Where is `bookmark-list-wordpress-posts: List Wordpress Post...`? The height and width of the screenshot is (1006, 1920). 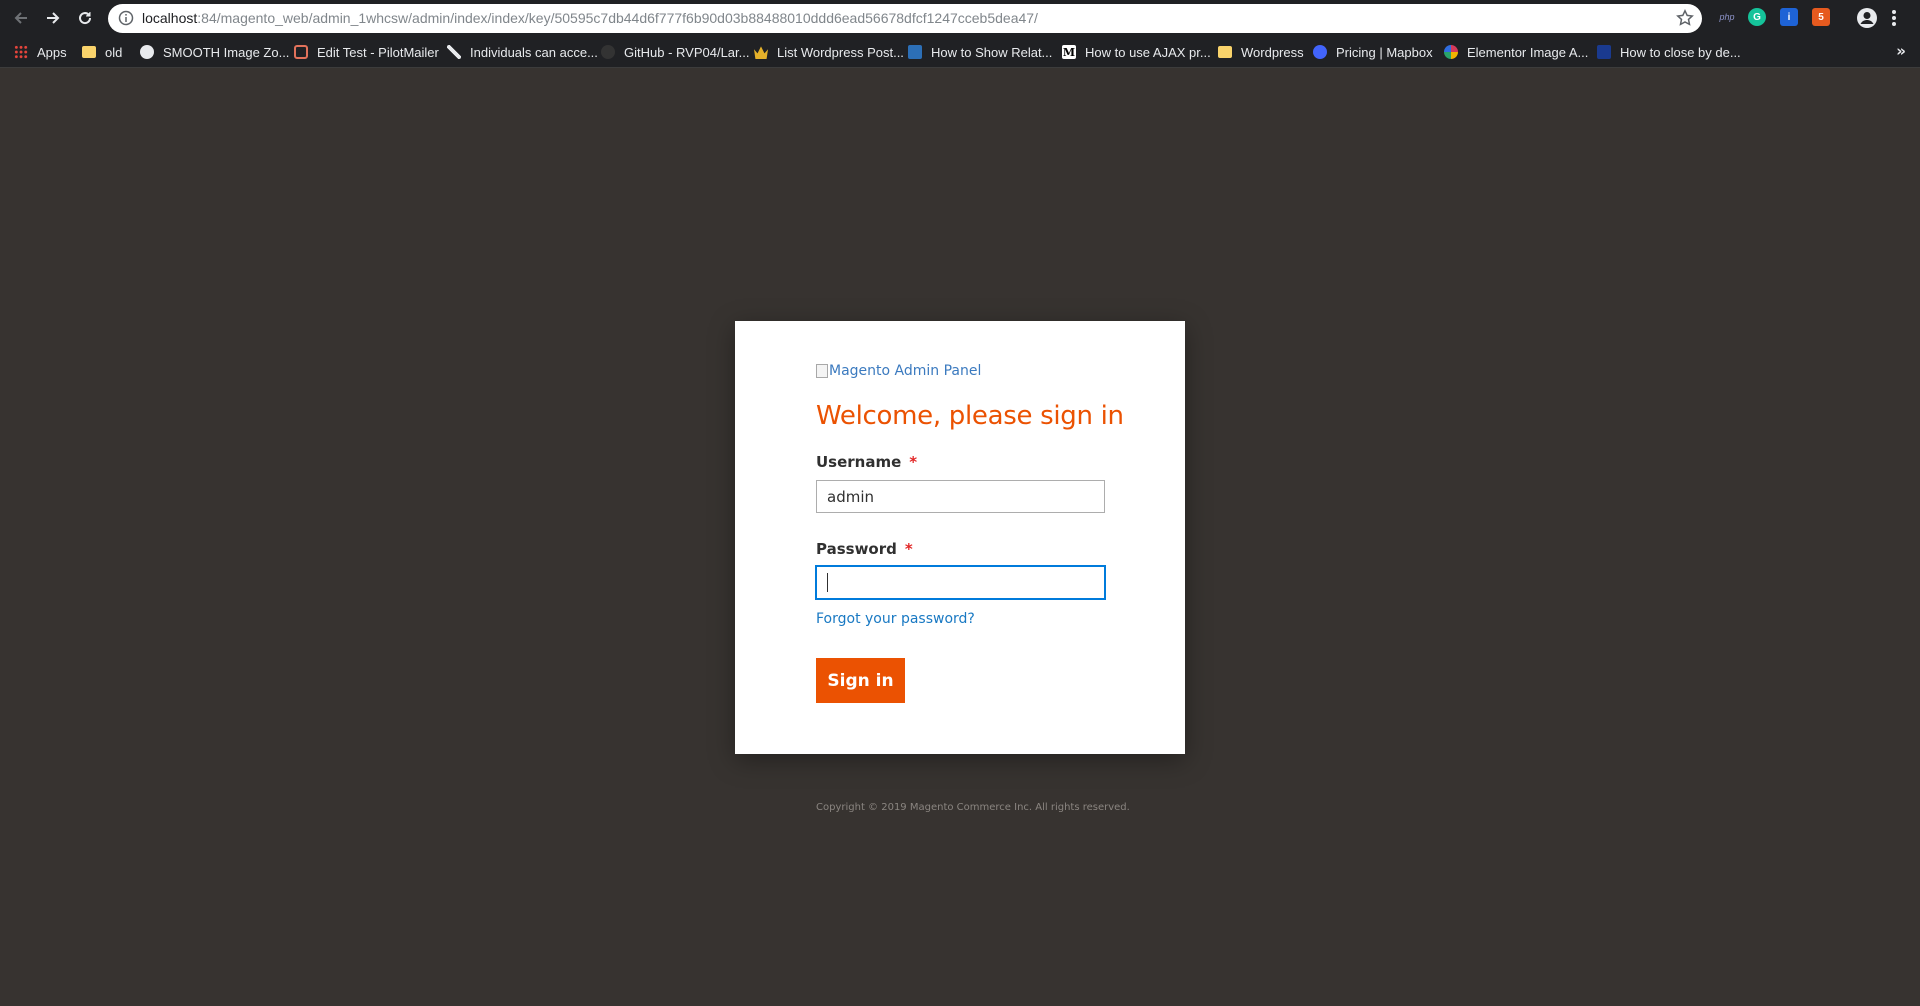
bookmark-list-wordpress-posts: List Wordpress Post... is located at coordinates (829, 52).